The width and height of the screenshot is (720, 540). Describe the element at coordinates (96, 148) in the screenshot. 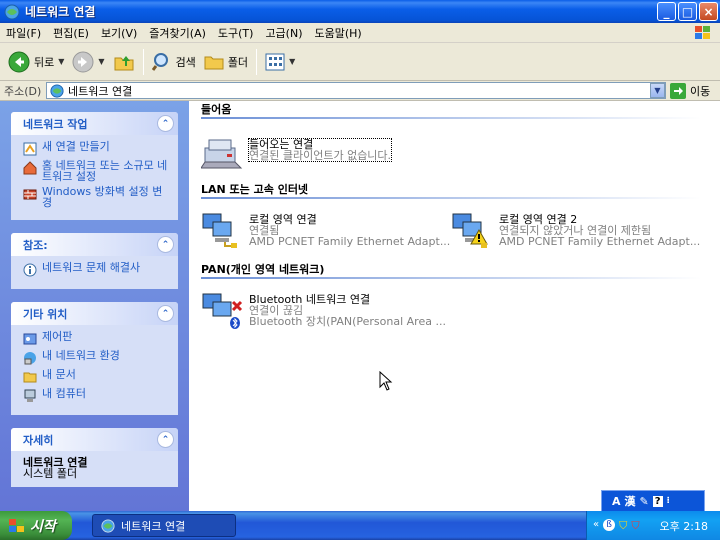

I see `task-new-connection: 새 연결 만들기` at that location.